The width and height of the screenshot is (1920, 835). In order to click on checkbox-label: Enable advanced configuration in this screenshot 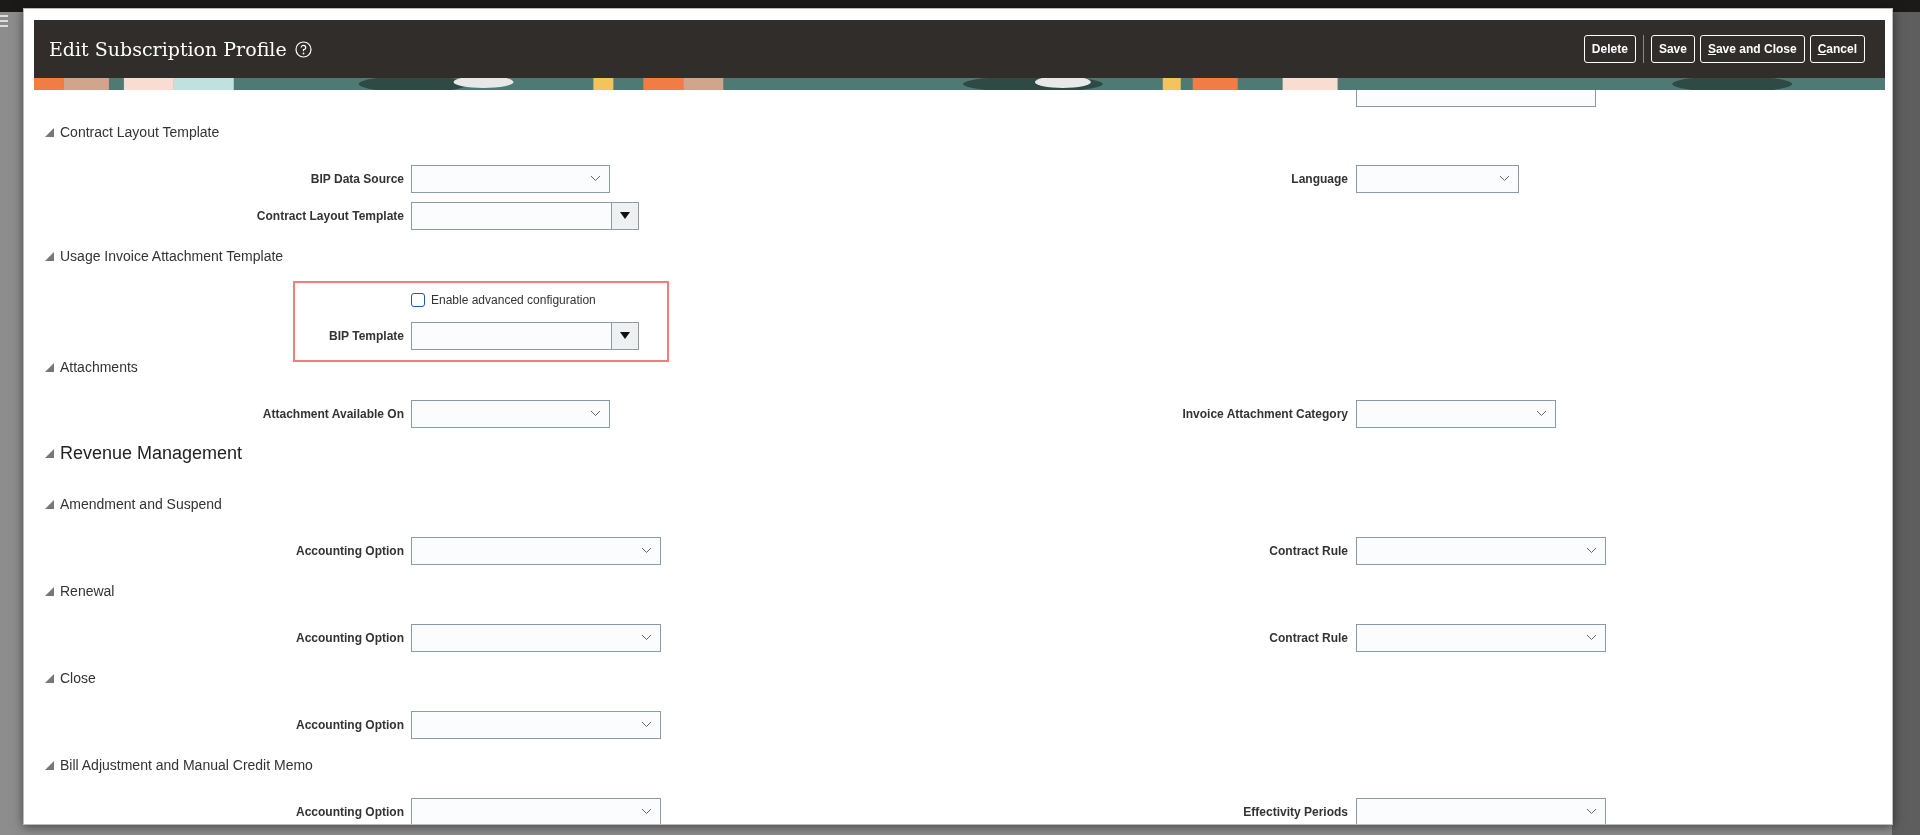, I will do `click(513, 300)`.